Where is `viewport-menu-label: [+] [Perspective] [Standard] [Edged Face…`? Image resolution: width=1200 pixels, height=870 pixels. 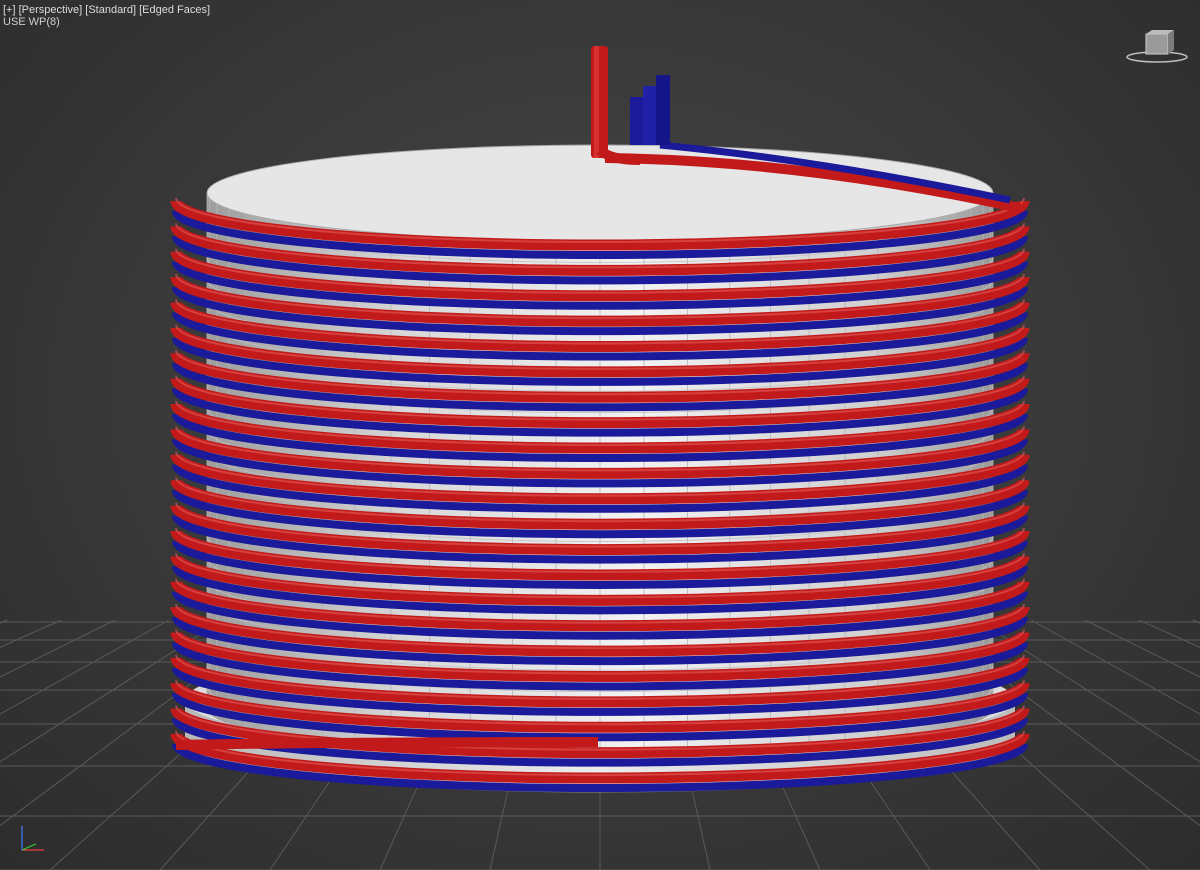 viewport-menu-label: [+] [Perspective] [Standard] [Edged Face… is located at coordinates (106, 10).